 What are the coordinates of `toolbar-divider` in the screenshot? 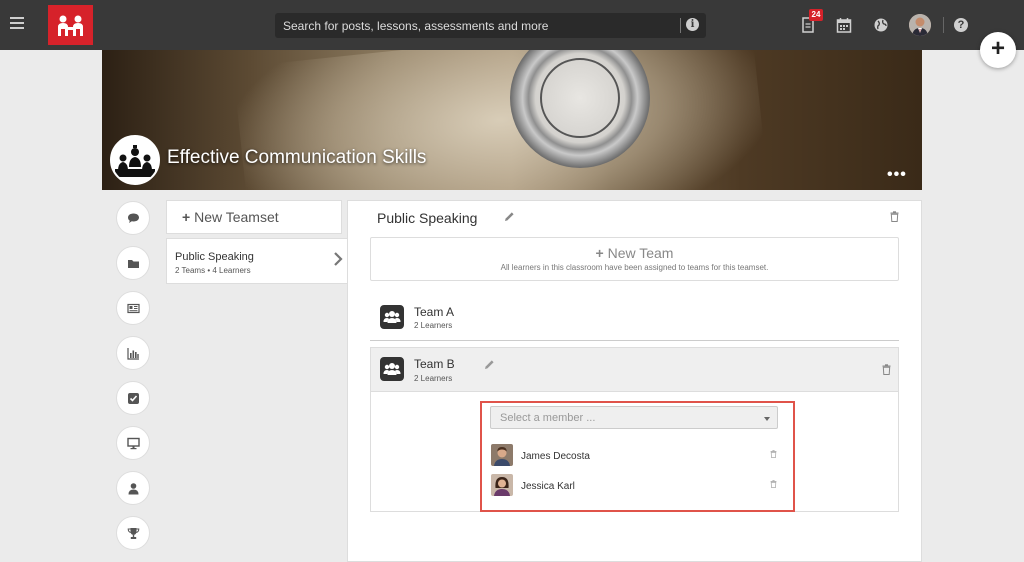 It's located at (943, 25).